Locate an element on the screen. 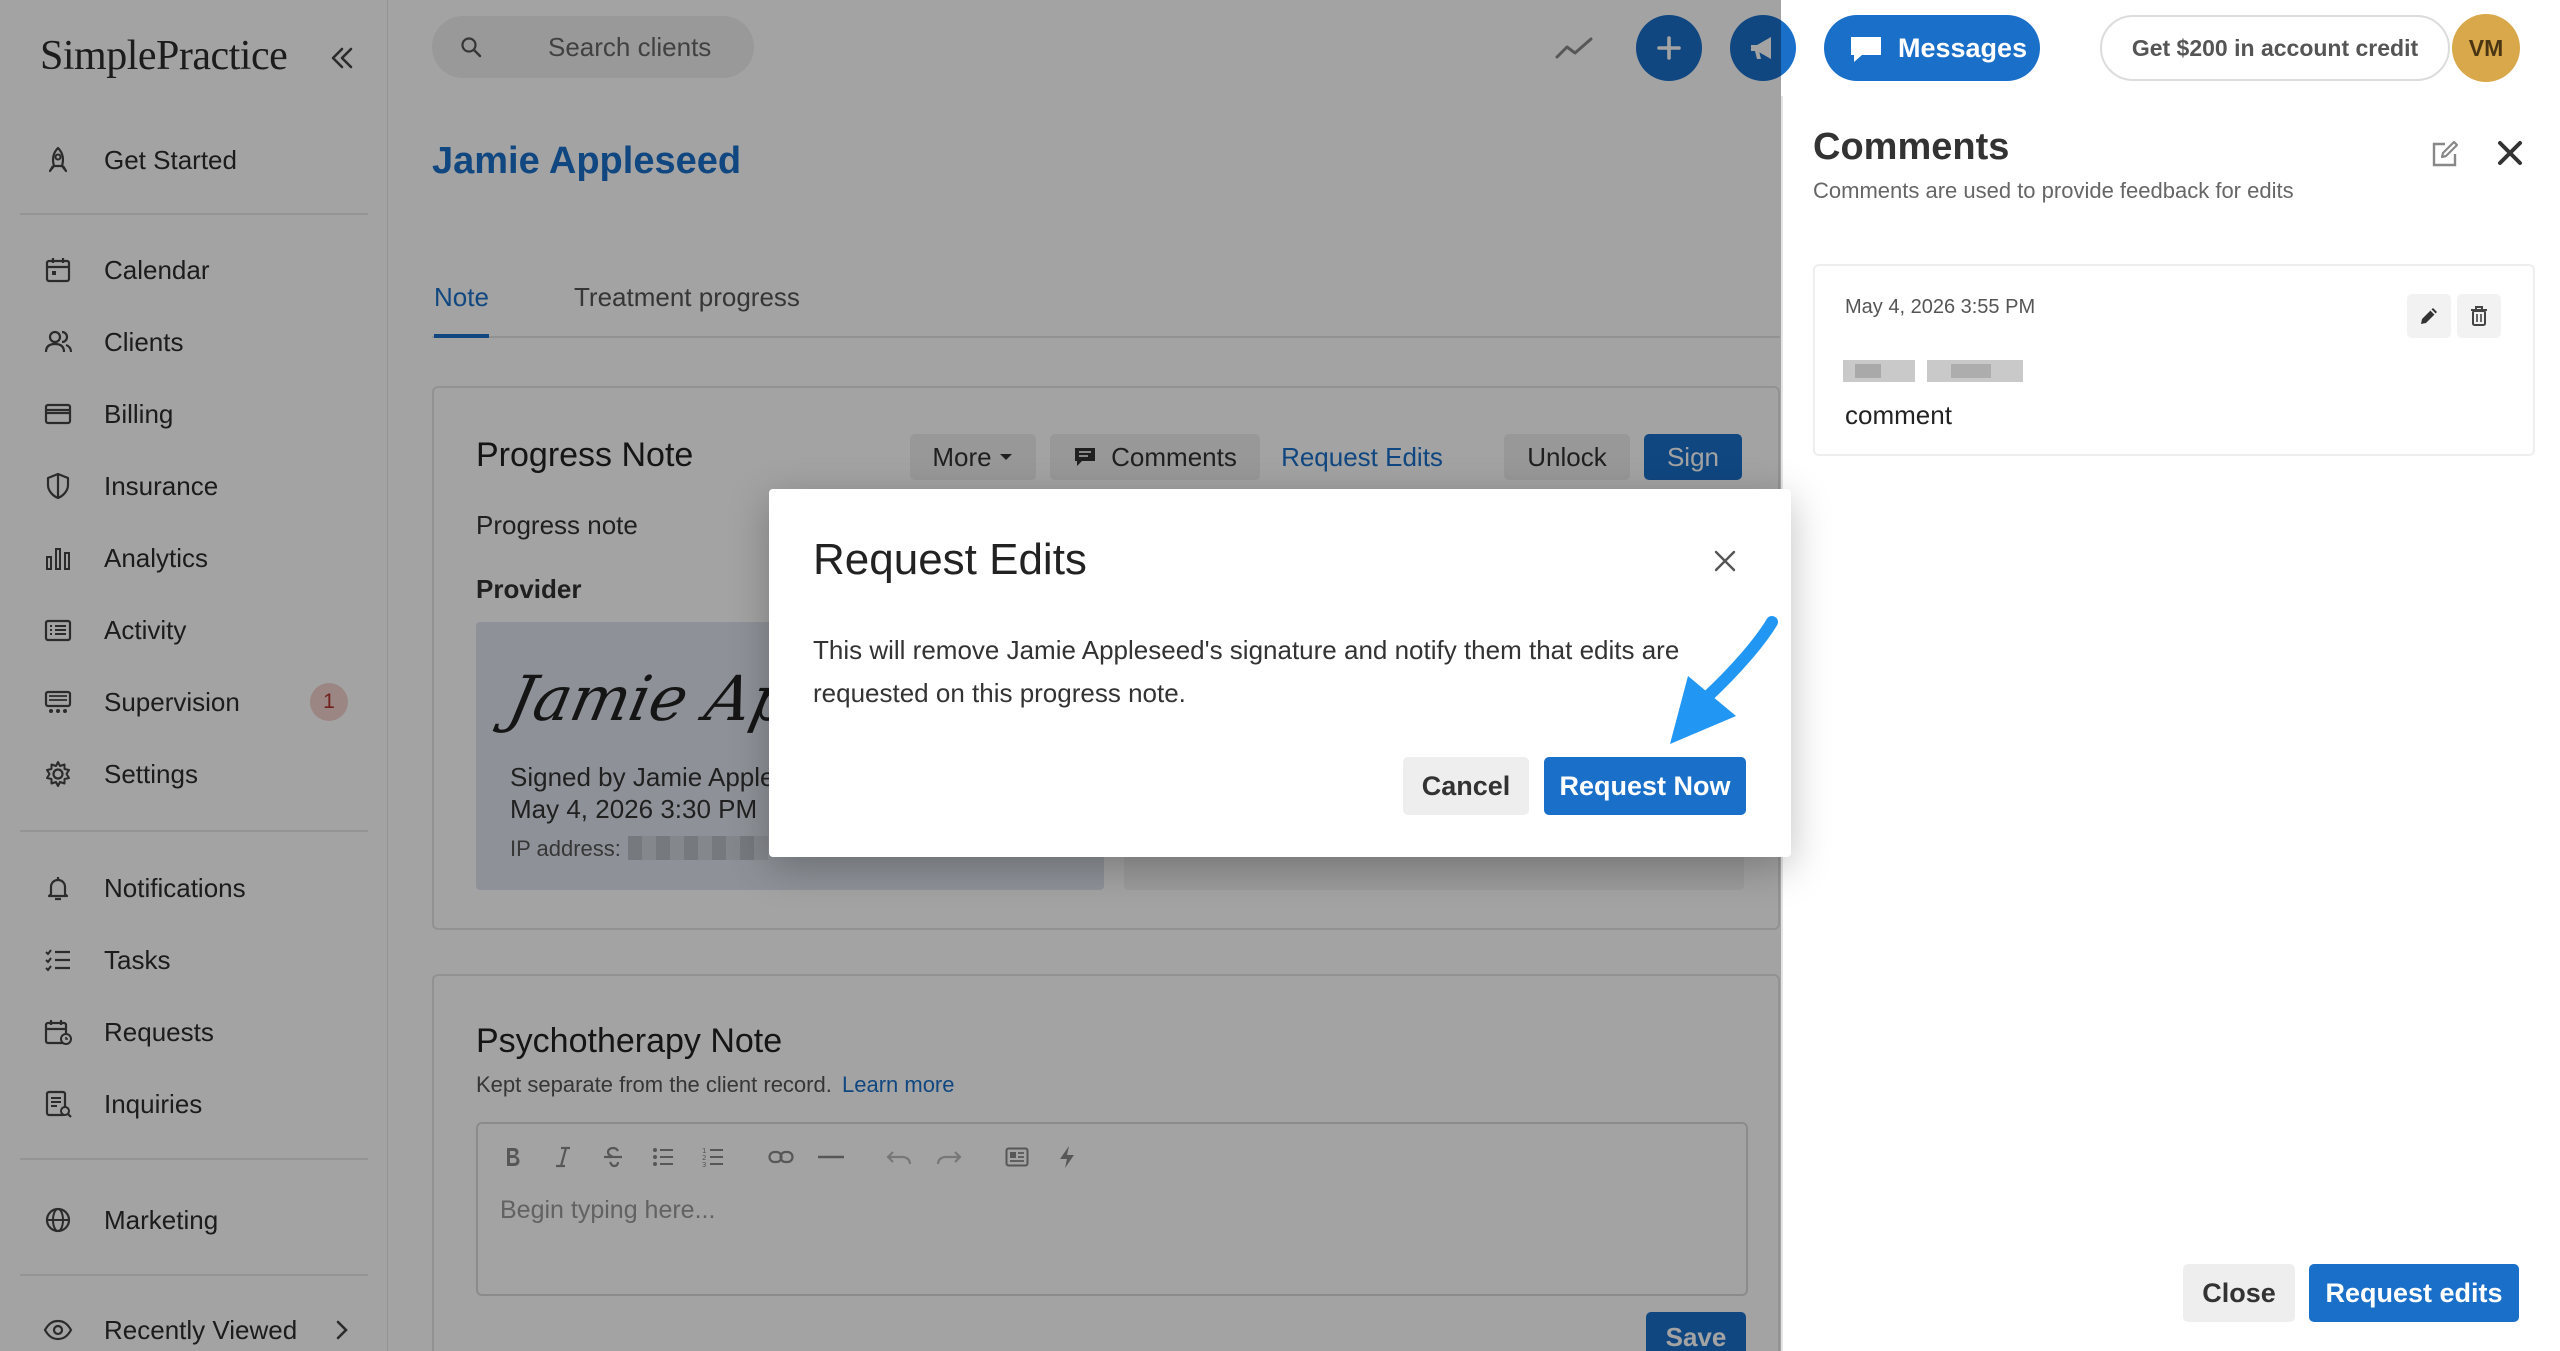 The width and height of the screenshot is (2560, 1351). trash-icon is located at coordinates (2479, 316).